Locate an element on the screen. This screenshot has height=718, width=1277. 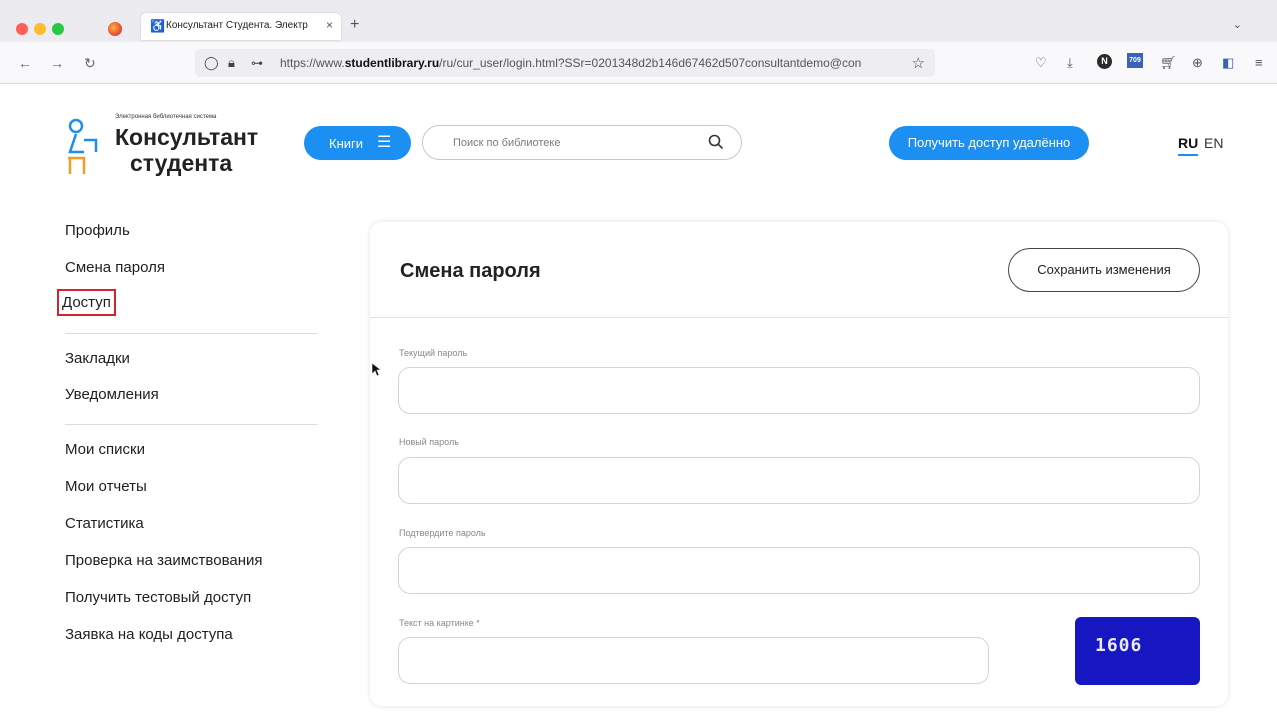
remote-access-button: Получить доступ удалённо is located at coordinates (989, 143).